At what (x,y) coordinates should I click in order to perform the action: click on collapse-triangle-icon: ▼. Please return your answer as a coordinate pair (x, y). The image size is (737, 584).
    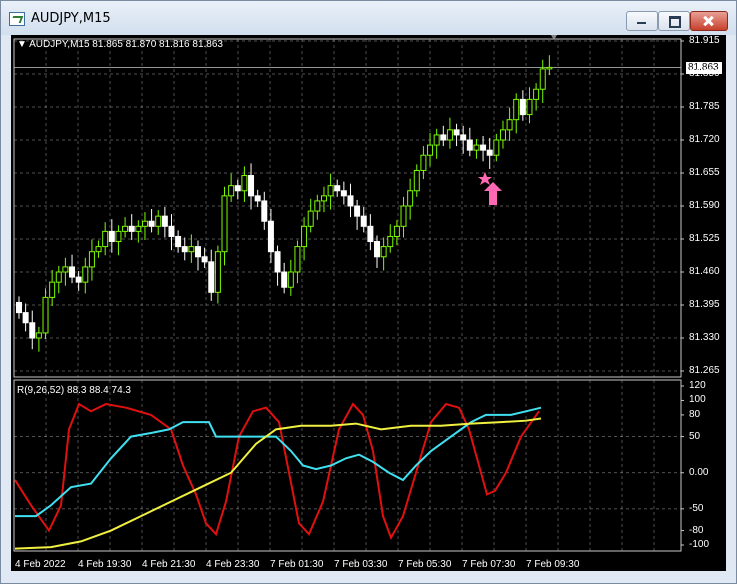
    Looking at the image, I should click on (23, 44).